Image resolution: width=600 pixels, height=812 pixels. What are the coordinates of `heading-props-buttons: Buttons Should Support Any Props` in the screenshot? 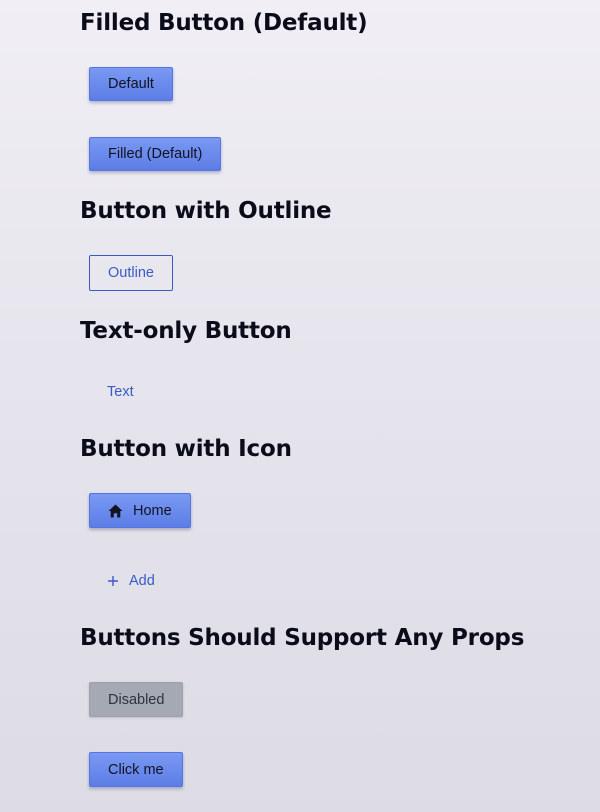 It's located at (302, 638).